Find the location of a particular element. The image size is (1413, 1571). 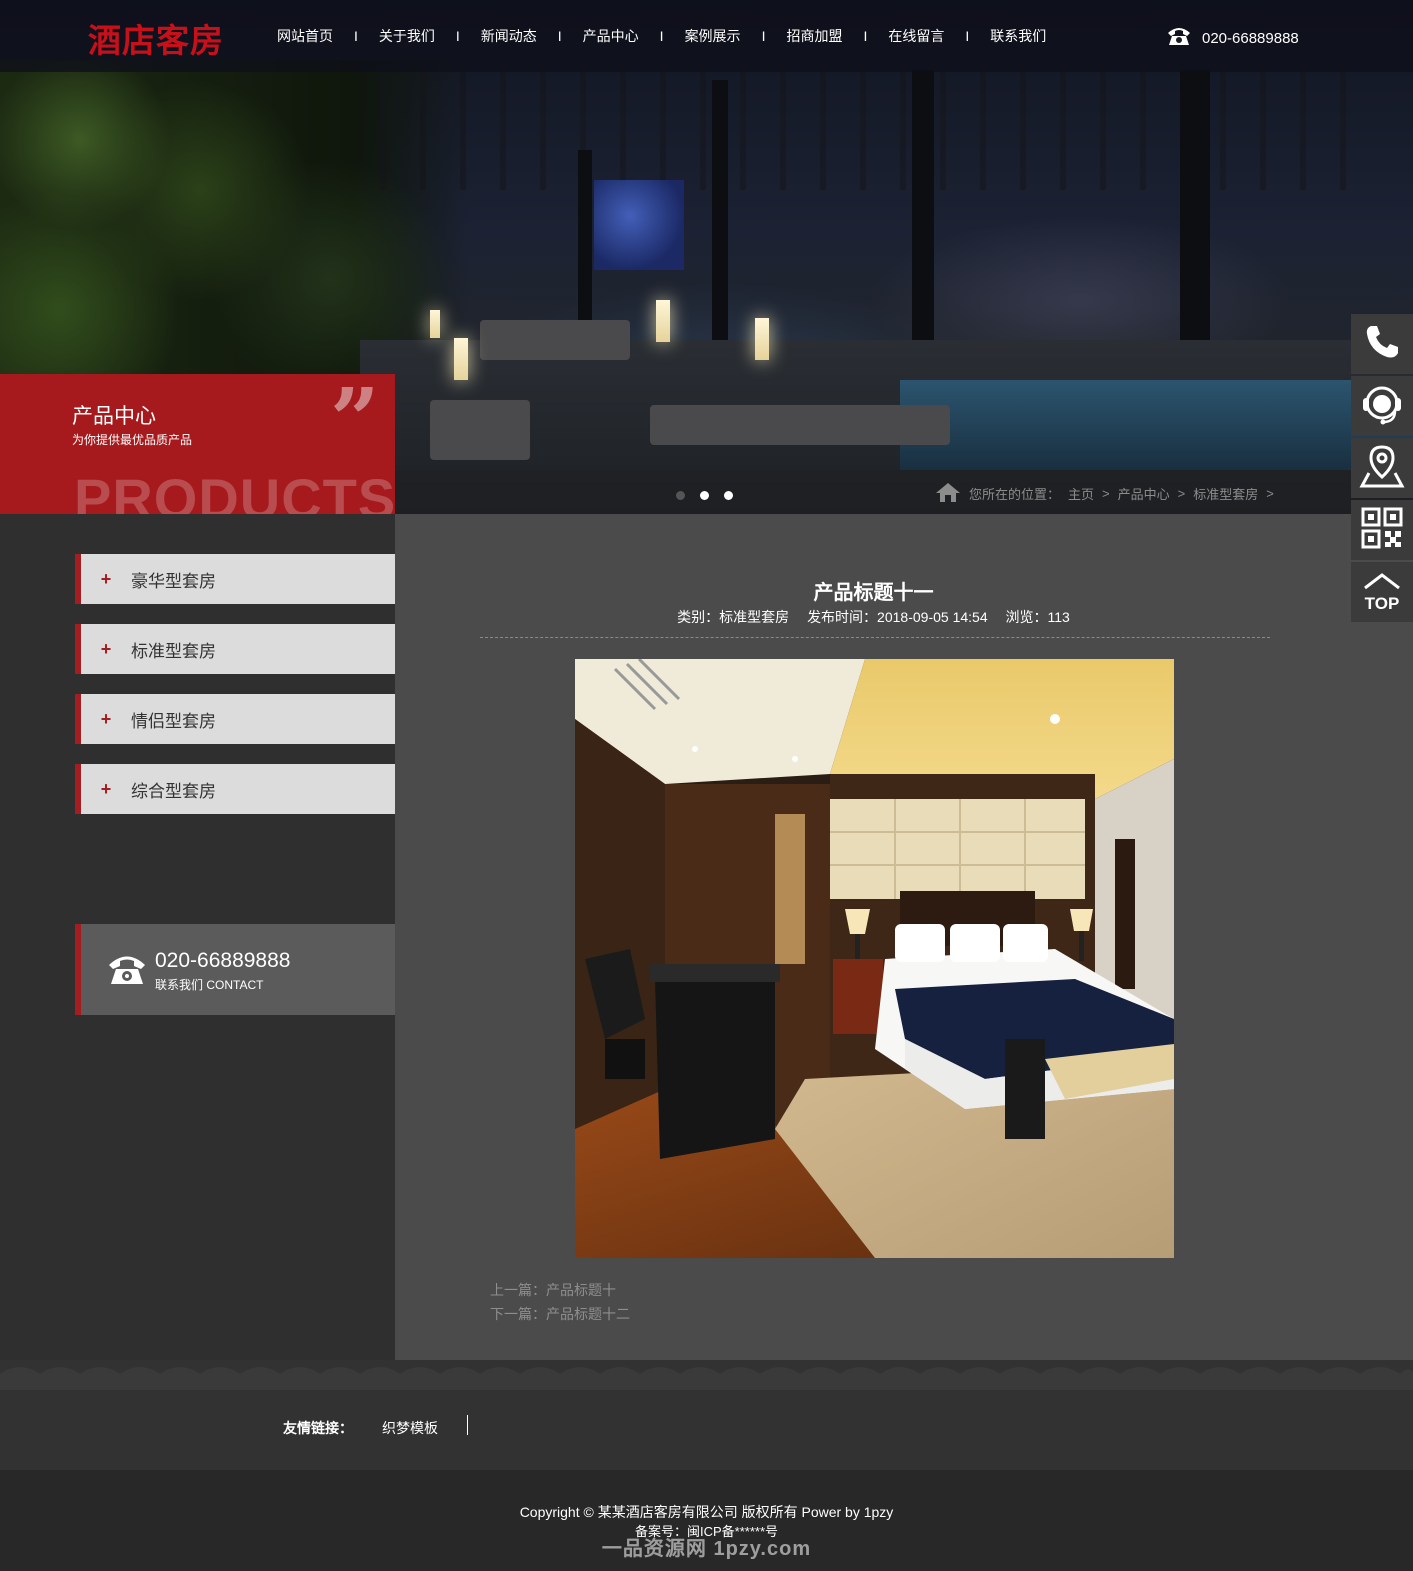

nav-contact: 联系我们 is located at coordinates (1018, 36).